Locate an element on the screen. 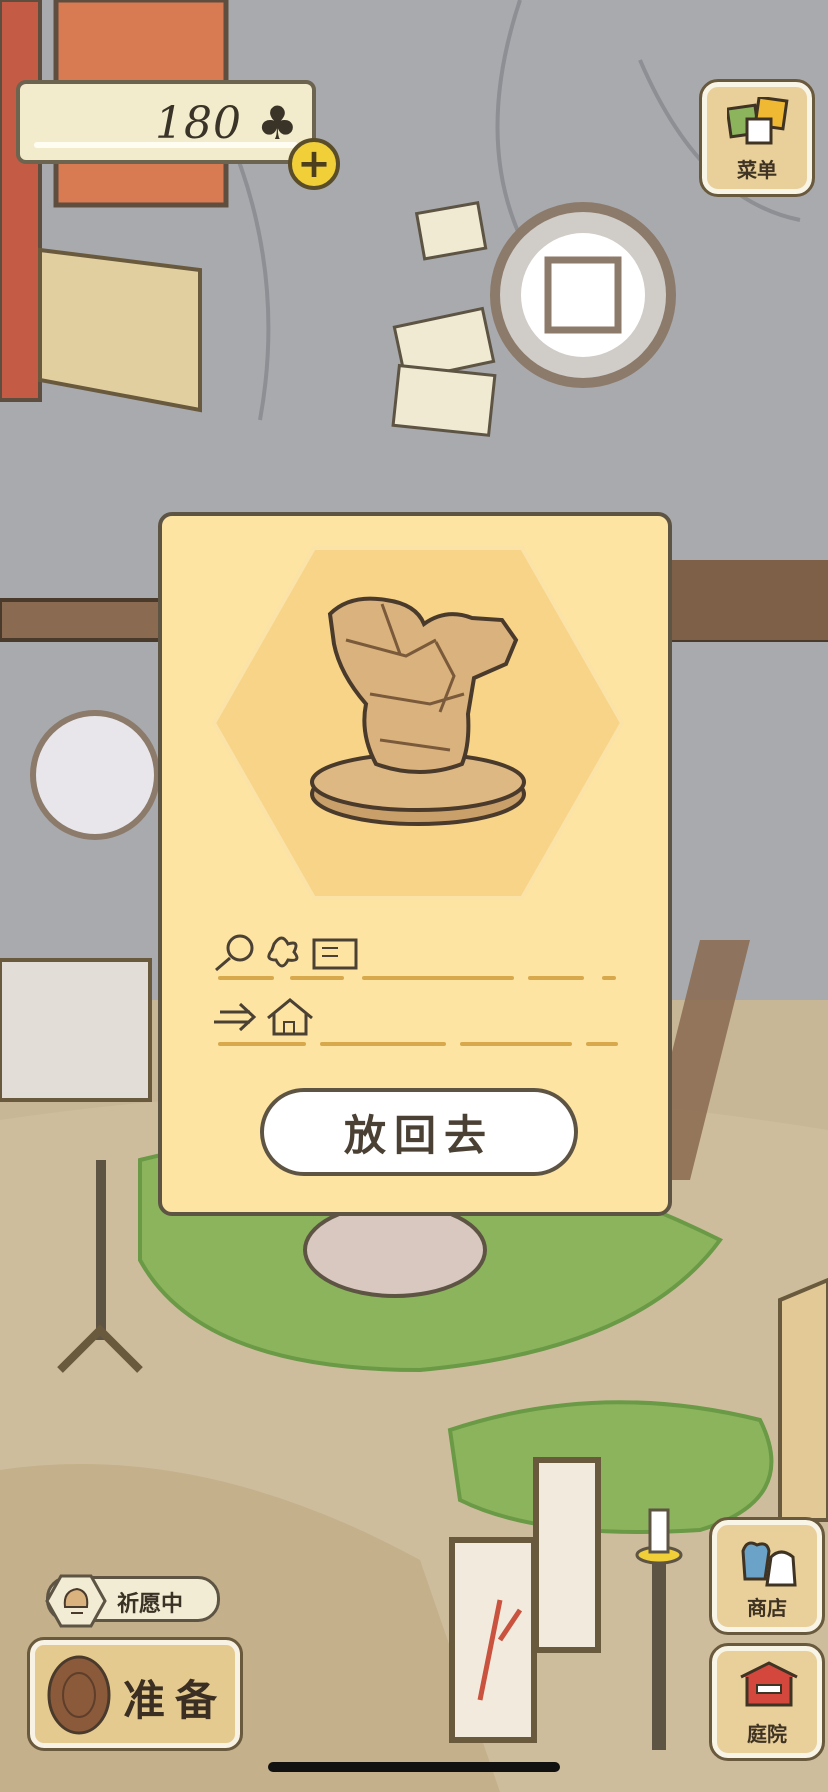 This screenshot has height=1792, width=828. menu-label: 菜单 is located at coordinates (757, 170).